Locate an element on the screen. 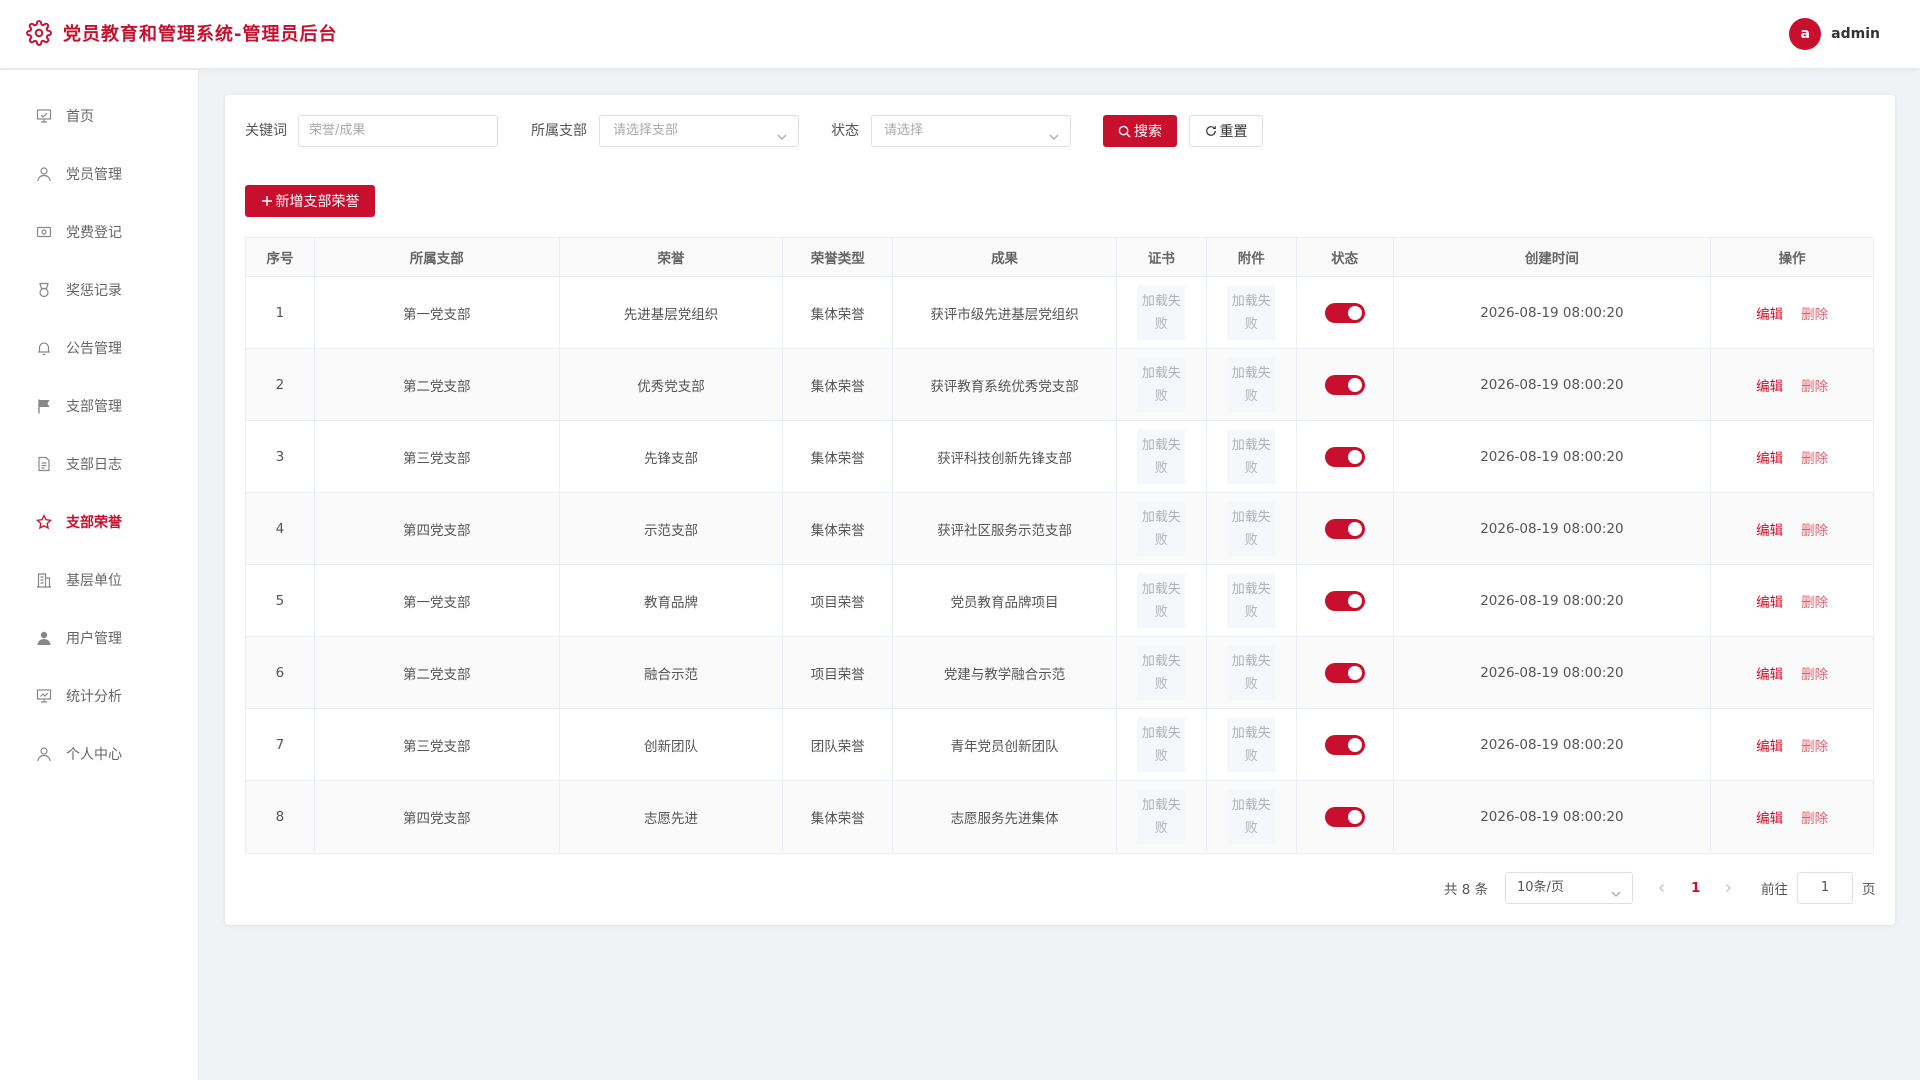 The width and height of the screenshot is (1920, 1080). column-header: 荣誉类型 is located at coordinates (838, 257).